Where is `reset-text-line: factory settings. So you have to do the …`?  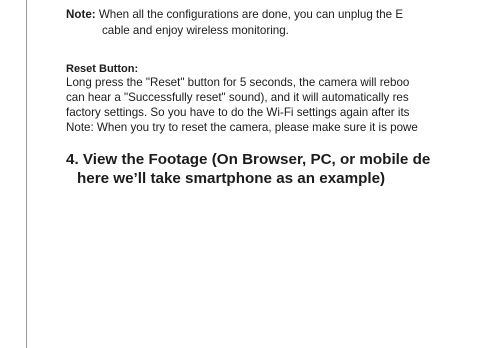
reset-text-line: factory settings. So you have to do the … is located at coordinates (238, 112).